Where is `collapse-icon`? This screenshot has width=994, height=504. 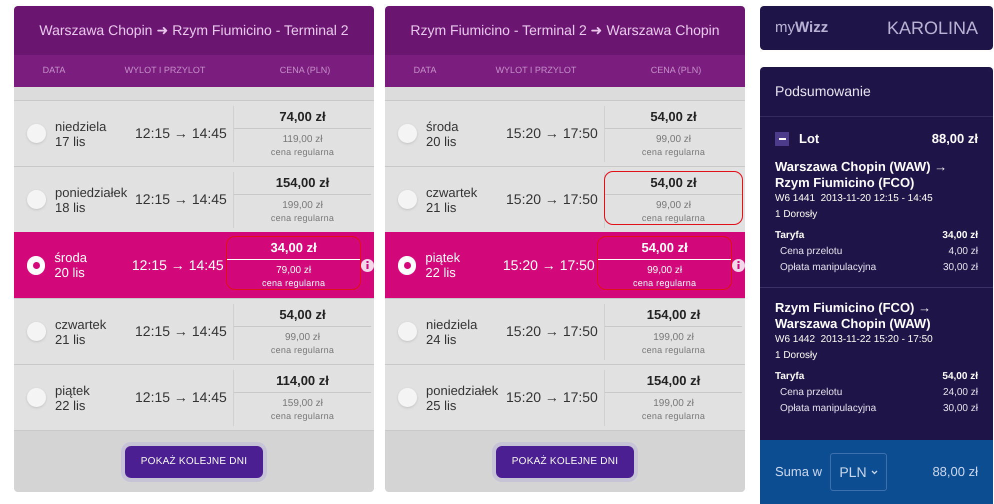 collapse-icon is located at coordinates (782, 139).